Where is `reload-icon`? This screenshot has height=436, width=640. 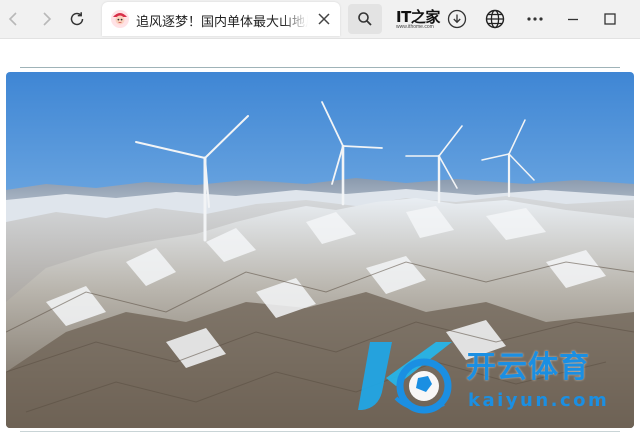 reload-icon is located at coordinates (77, 19).